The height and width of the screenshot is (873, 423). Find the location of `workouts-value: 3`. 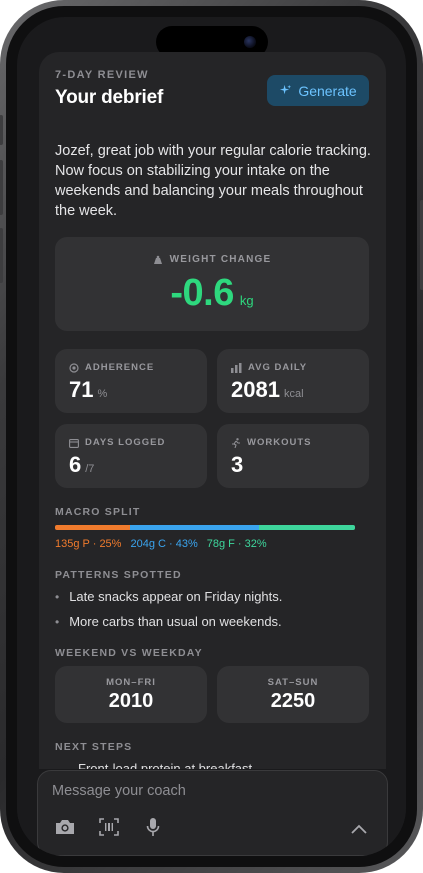

workouts-value: 3 is located at coordinates (237, 464).